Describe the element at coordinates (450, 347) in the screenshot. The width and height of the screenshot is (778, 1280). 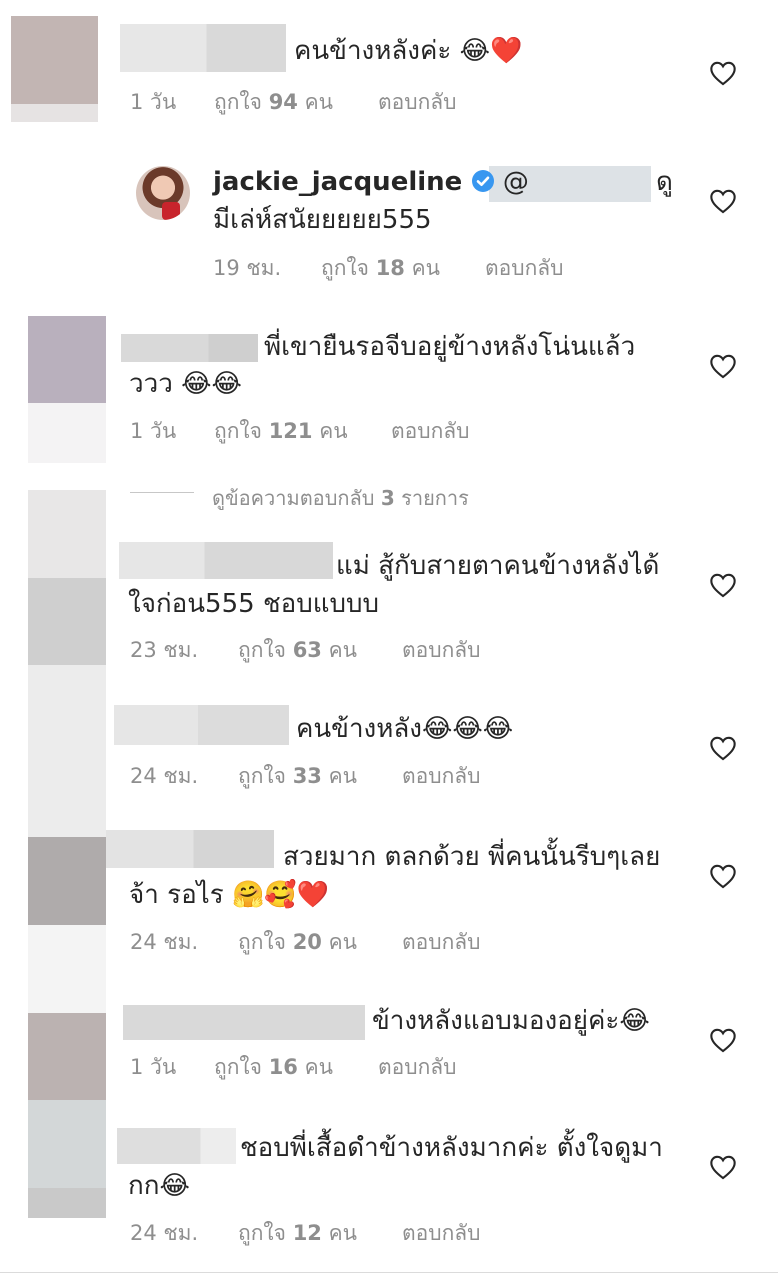
I see `comment-text: พี่เขายืนรอจีบอยู่ข้างหลังโน่นแล้ว` at that location.